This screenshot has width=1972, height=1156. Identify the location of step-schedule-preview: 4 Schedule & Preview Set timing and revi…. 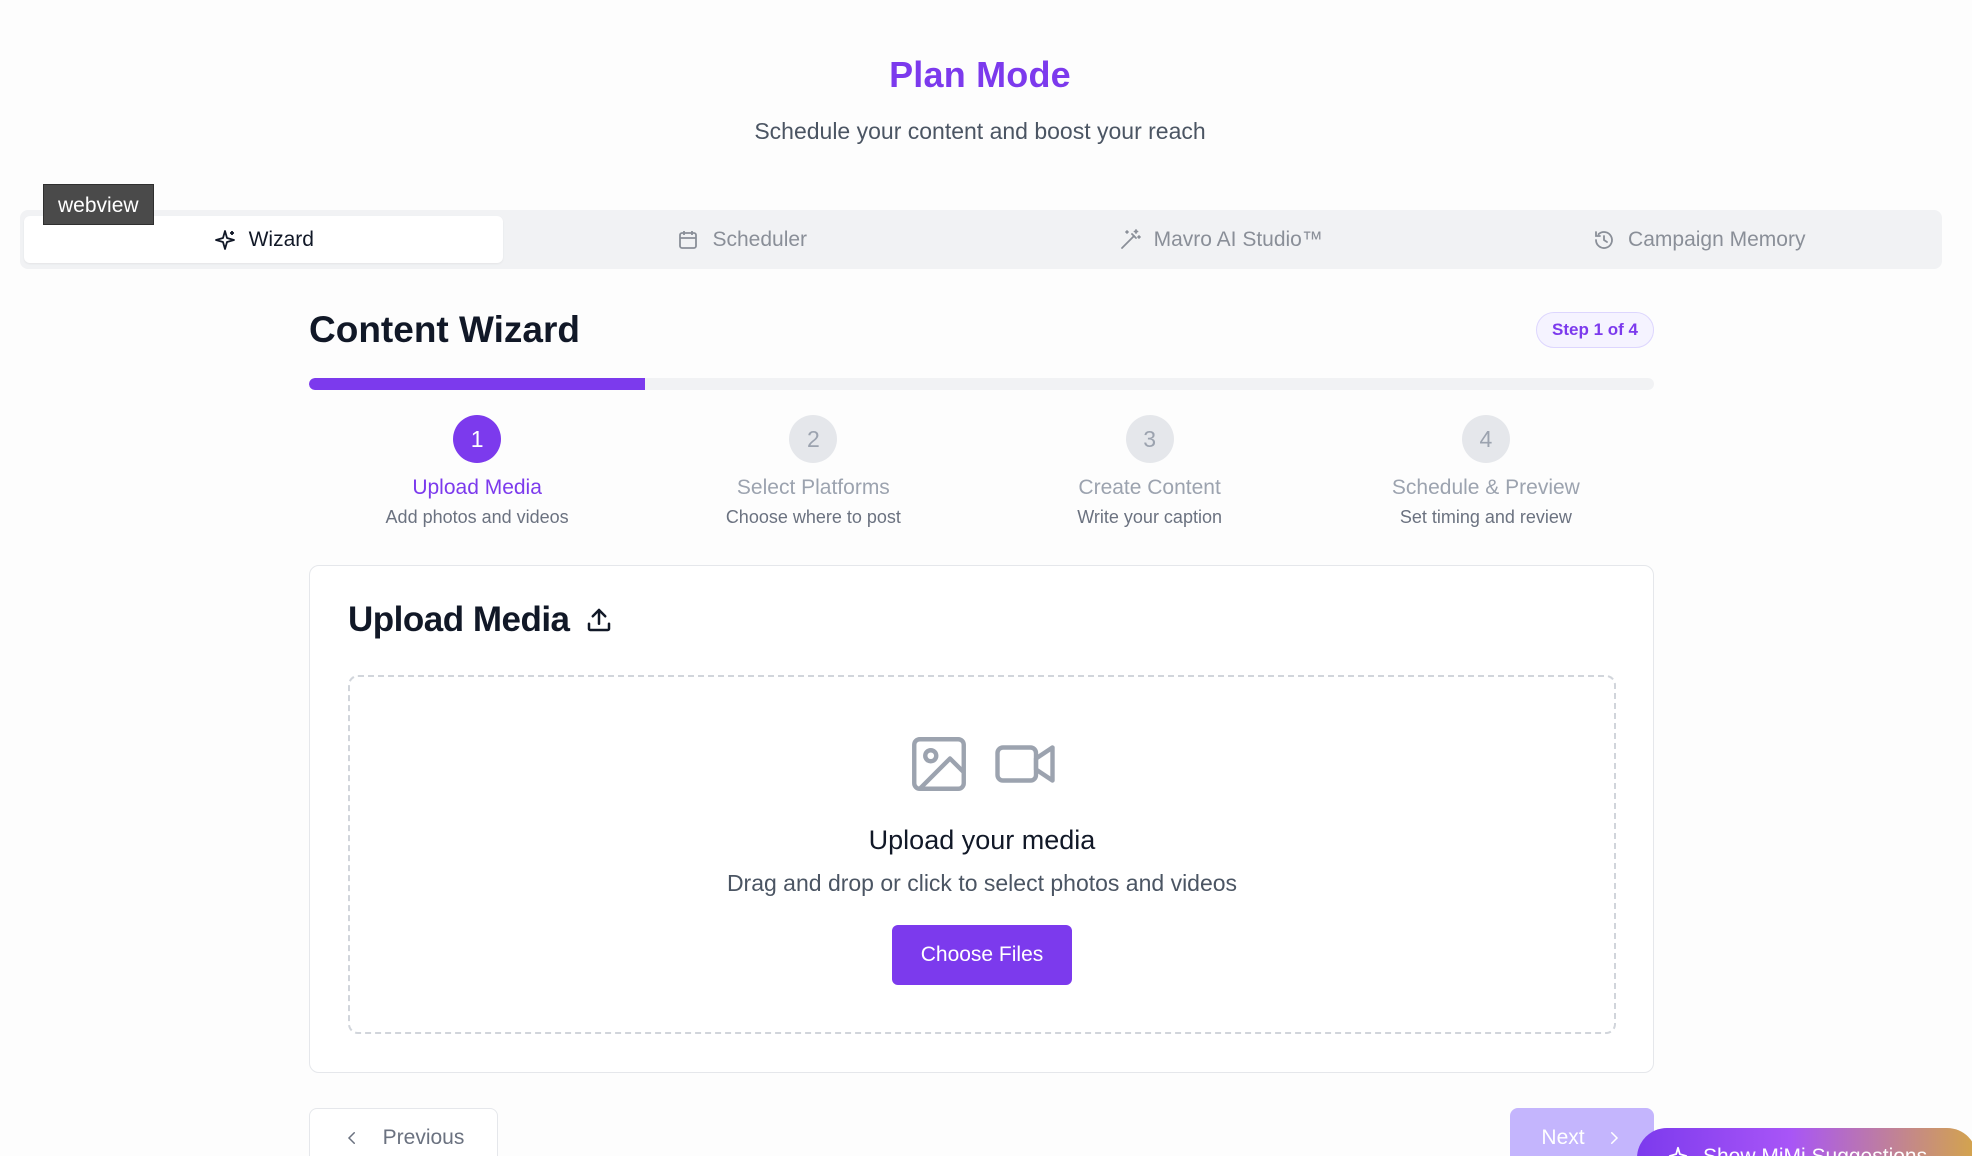
(1486, 471).